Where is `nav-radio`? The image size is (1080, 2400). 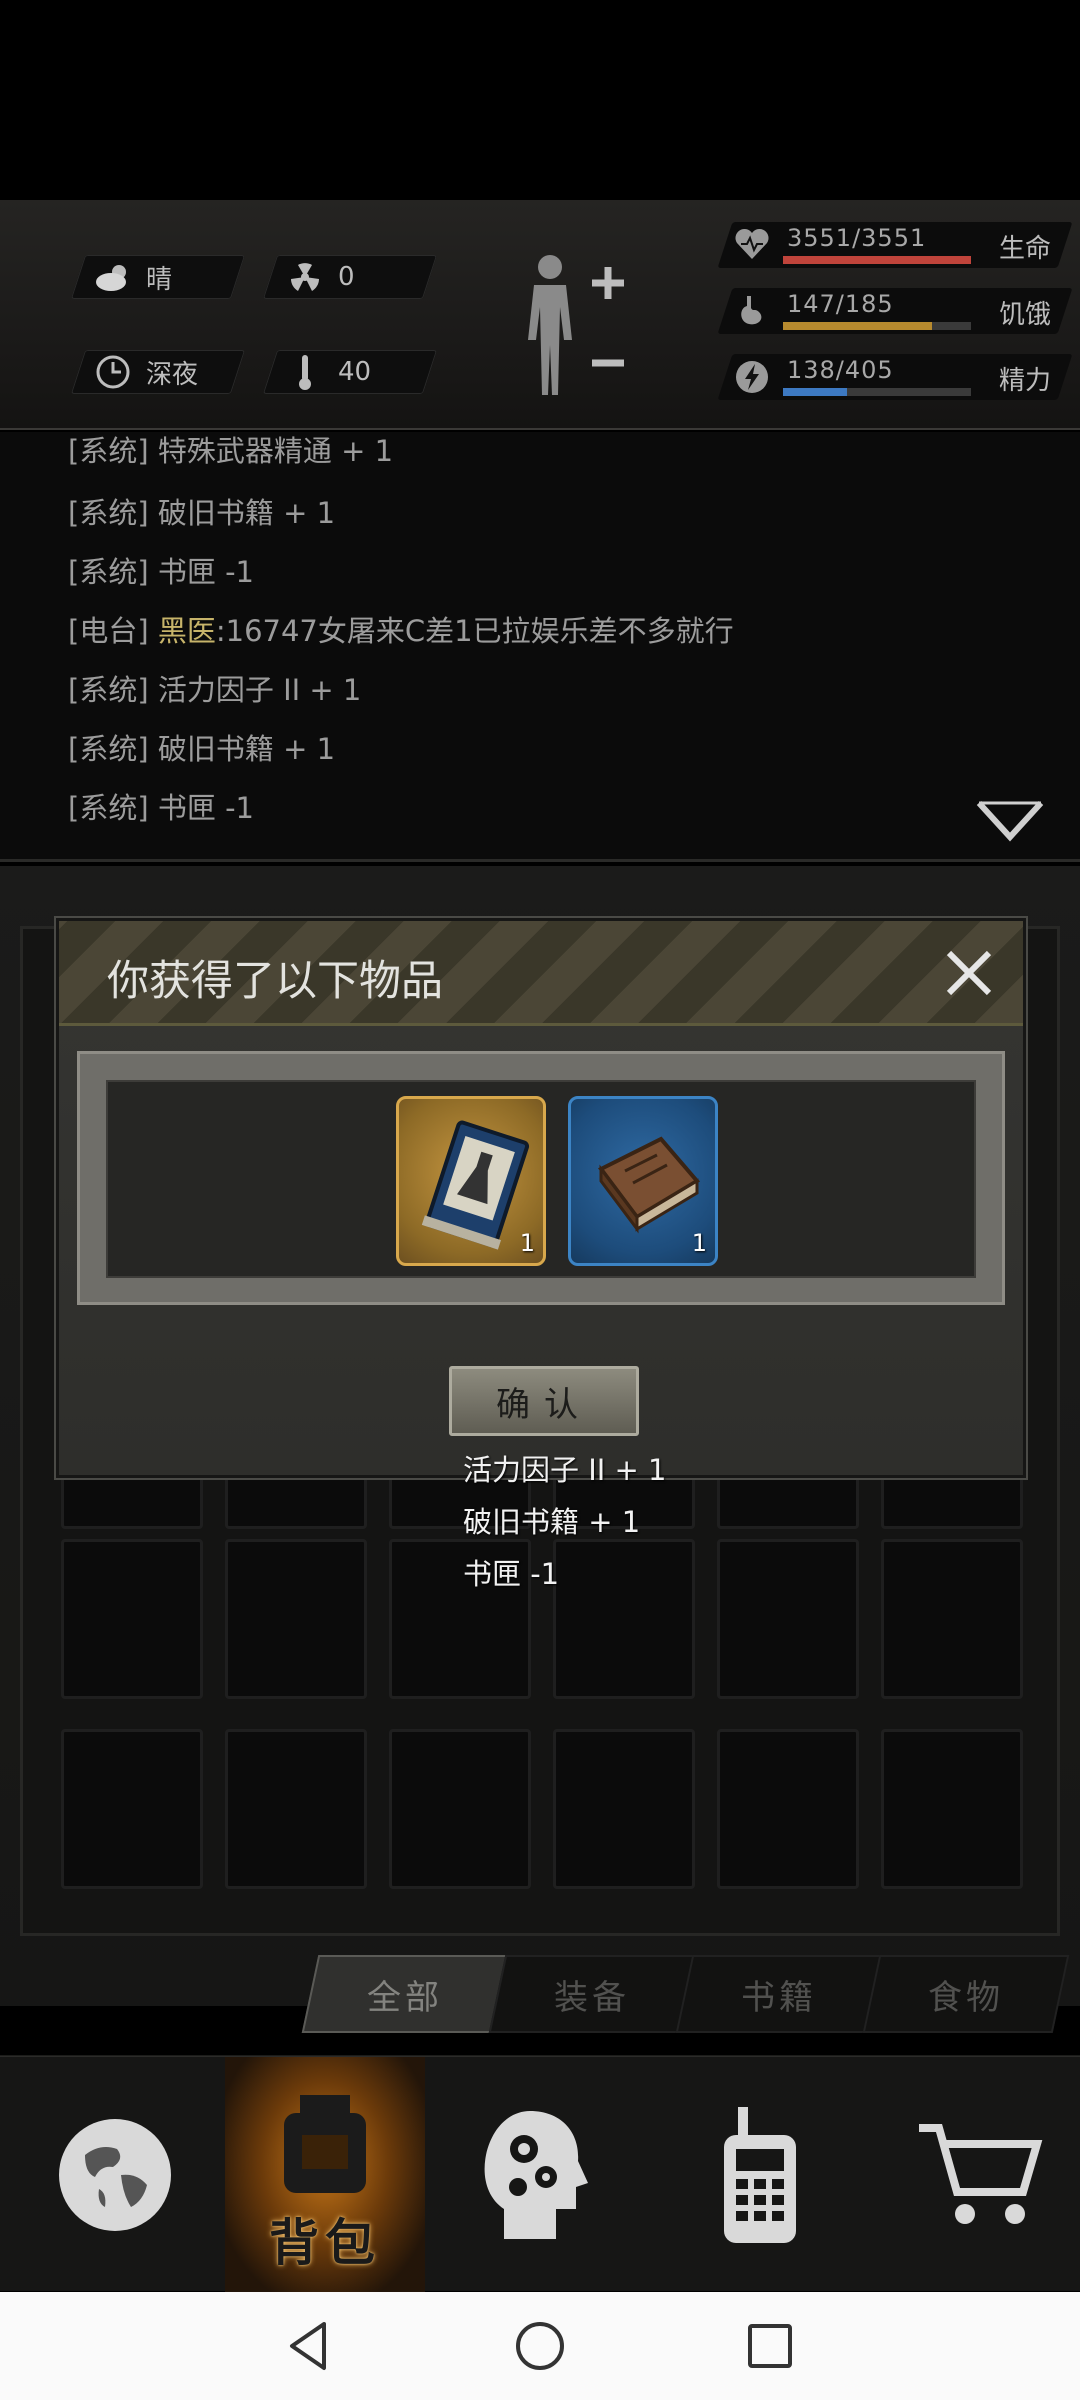
nav-radio is located at coordinates (760, 2175).